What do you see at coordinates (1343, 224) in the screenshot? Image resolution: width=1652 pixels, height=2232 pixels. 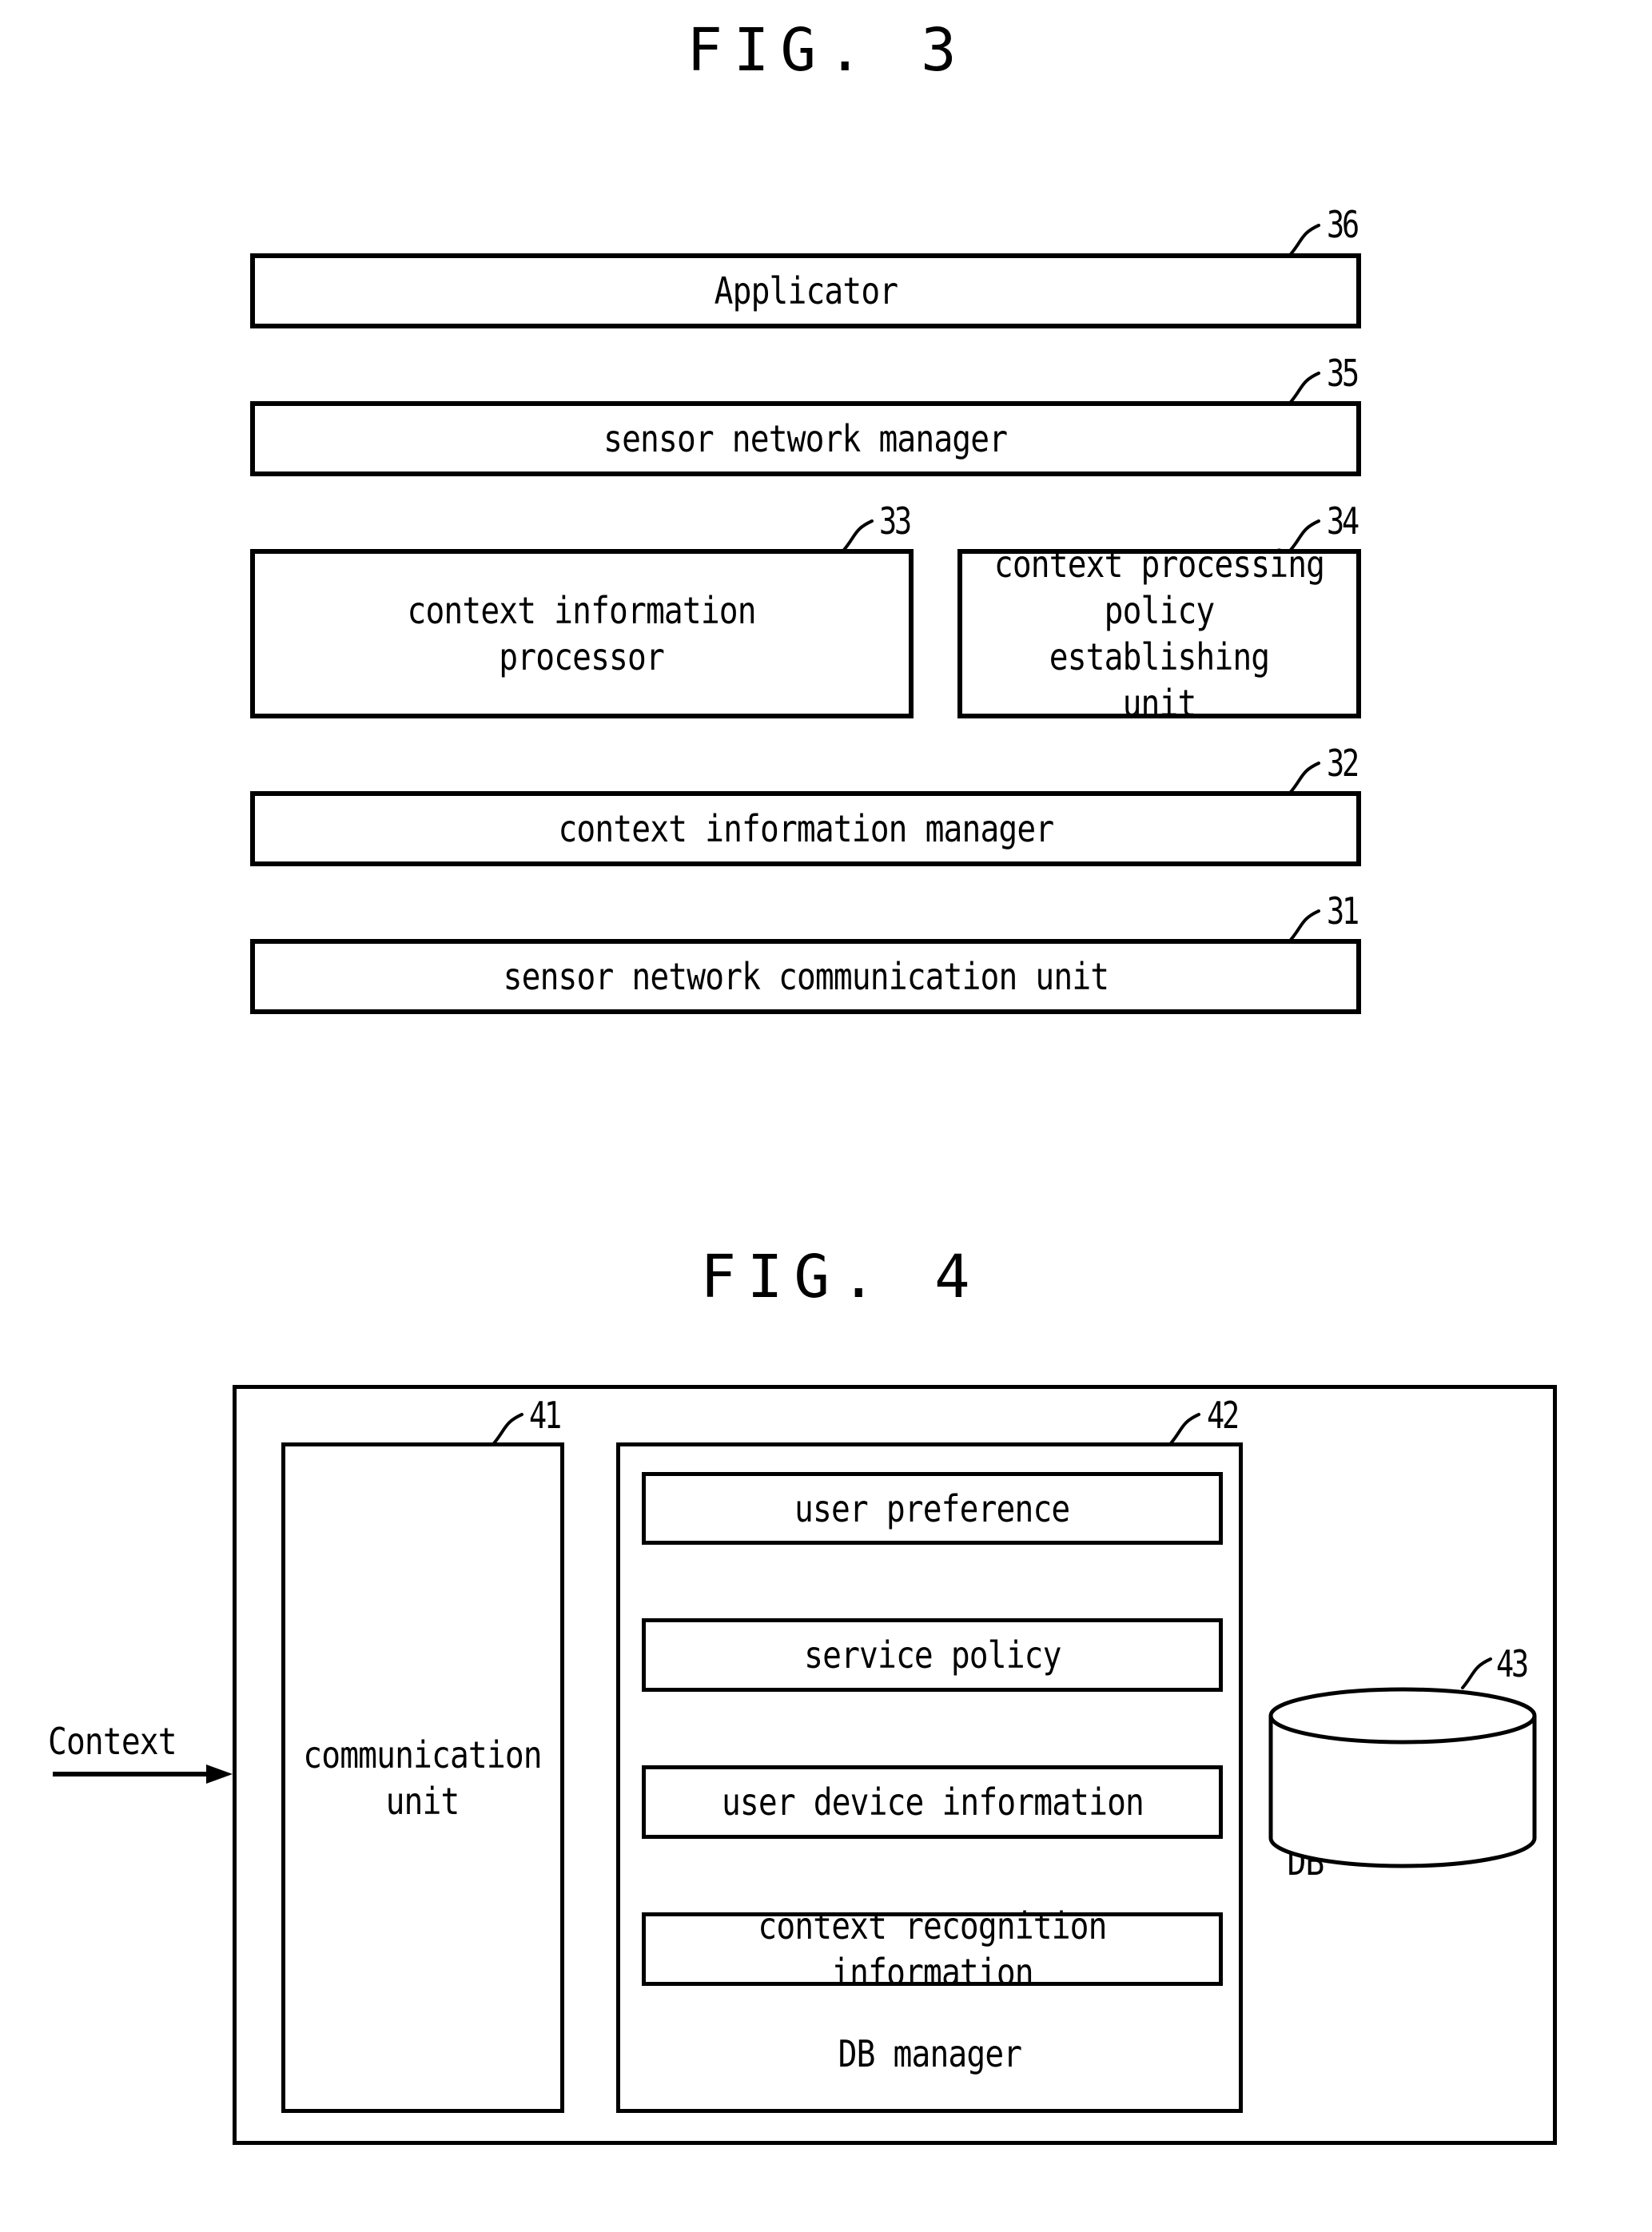 I see `ref-36: 36` at bounding box center [1343, 224].